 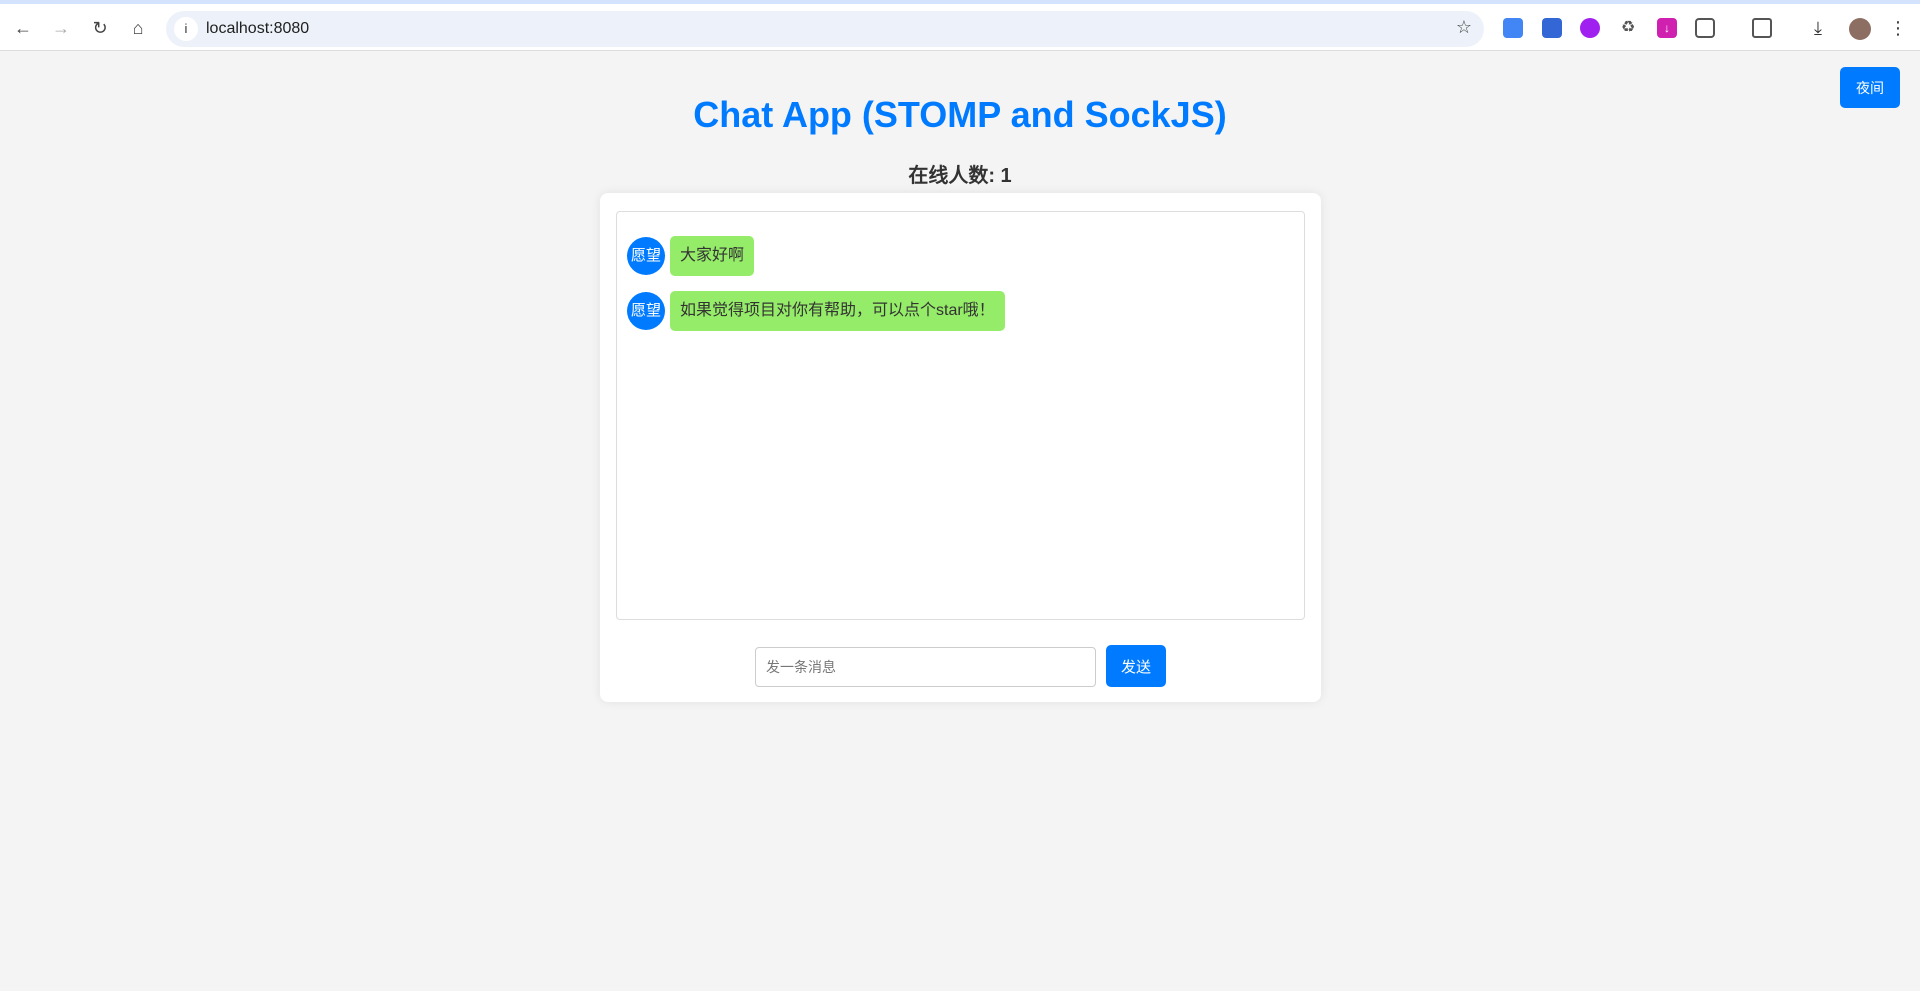 I want to click on download-extension-icon: ↓, so click(x=1667, y=28).